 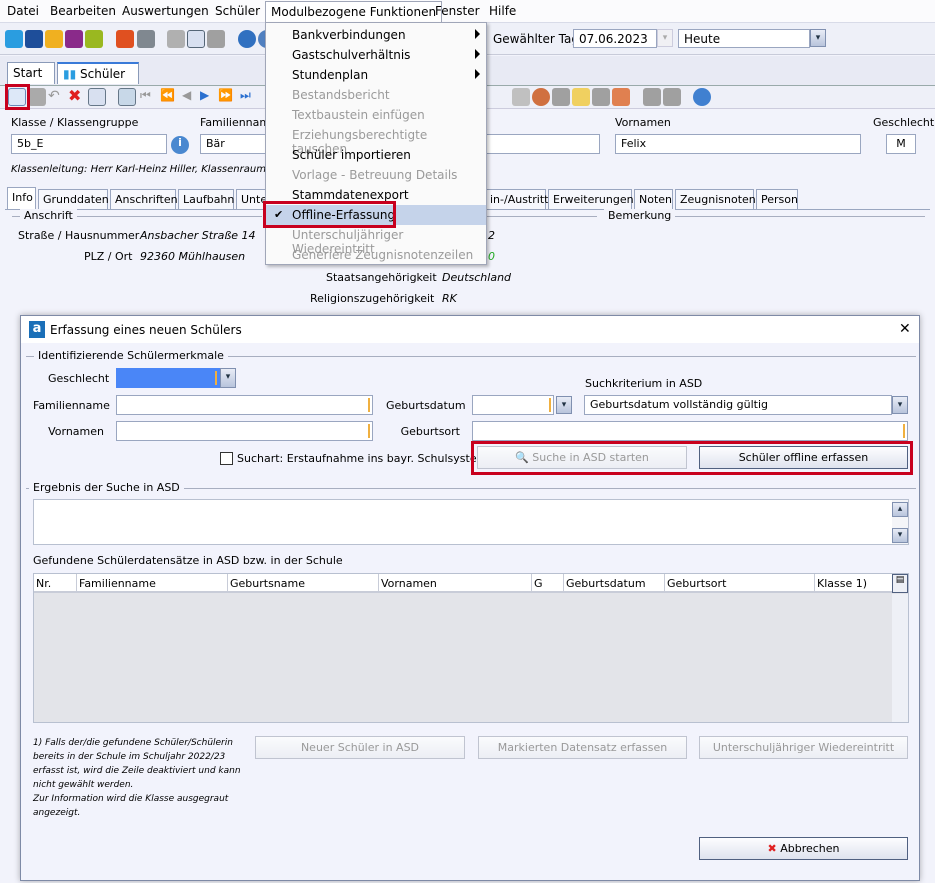 I want to click on markierten-datensatz-button: Markierten Datensatz erfassen, so click(x=582, y=747).